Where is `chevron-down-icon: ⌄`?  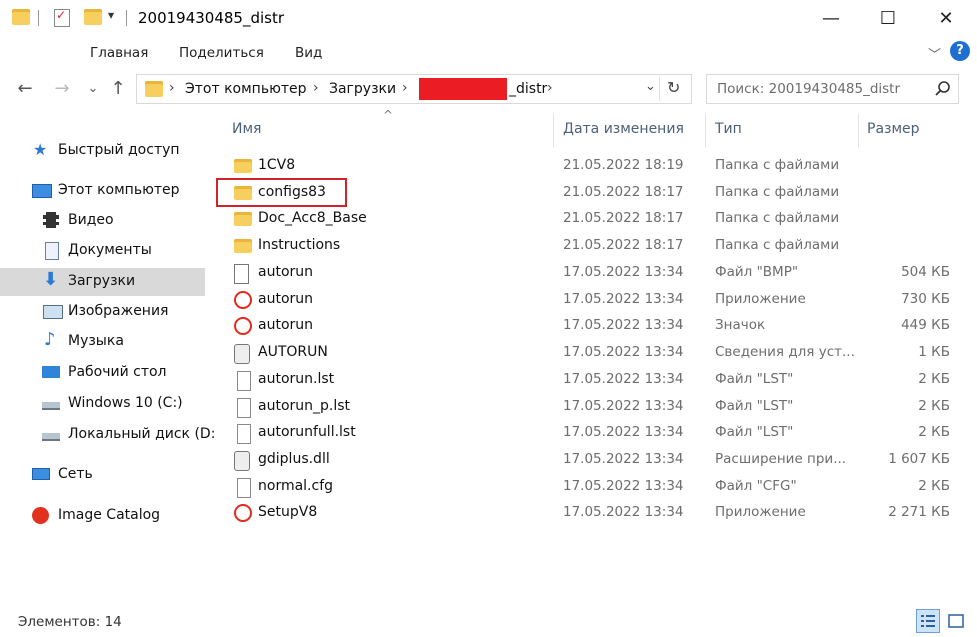
chevron-down-icon: ⌄ is located at coordinates (650, 86).